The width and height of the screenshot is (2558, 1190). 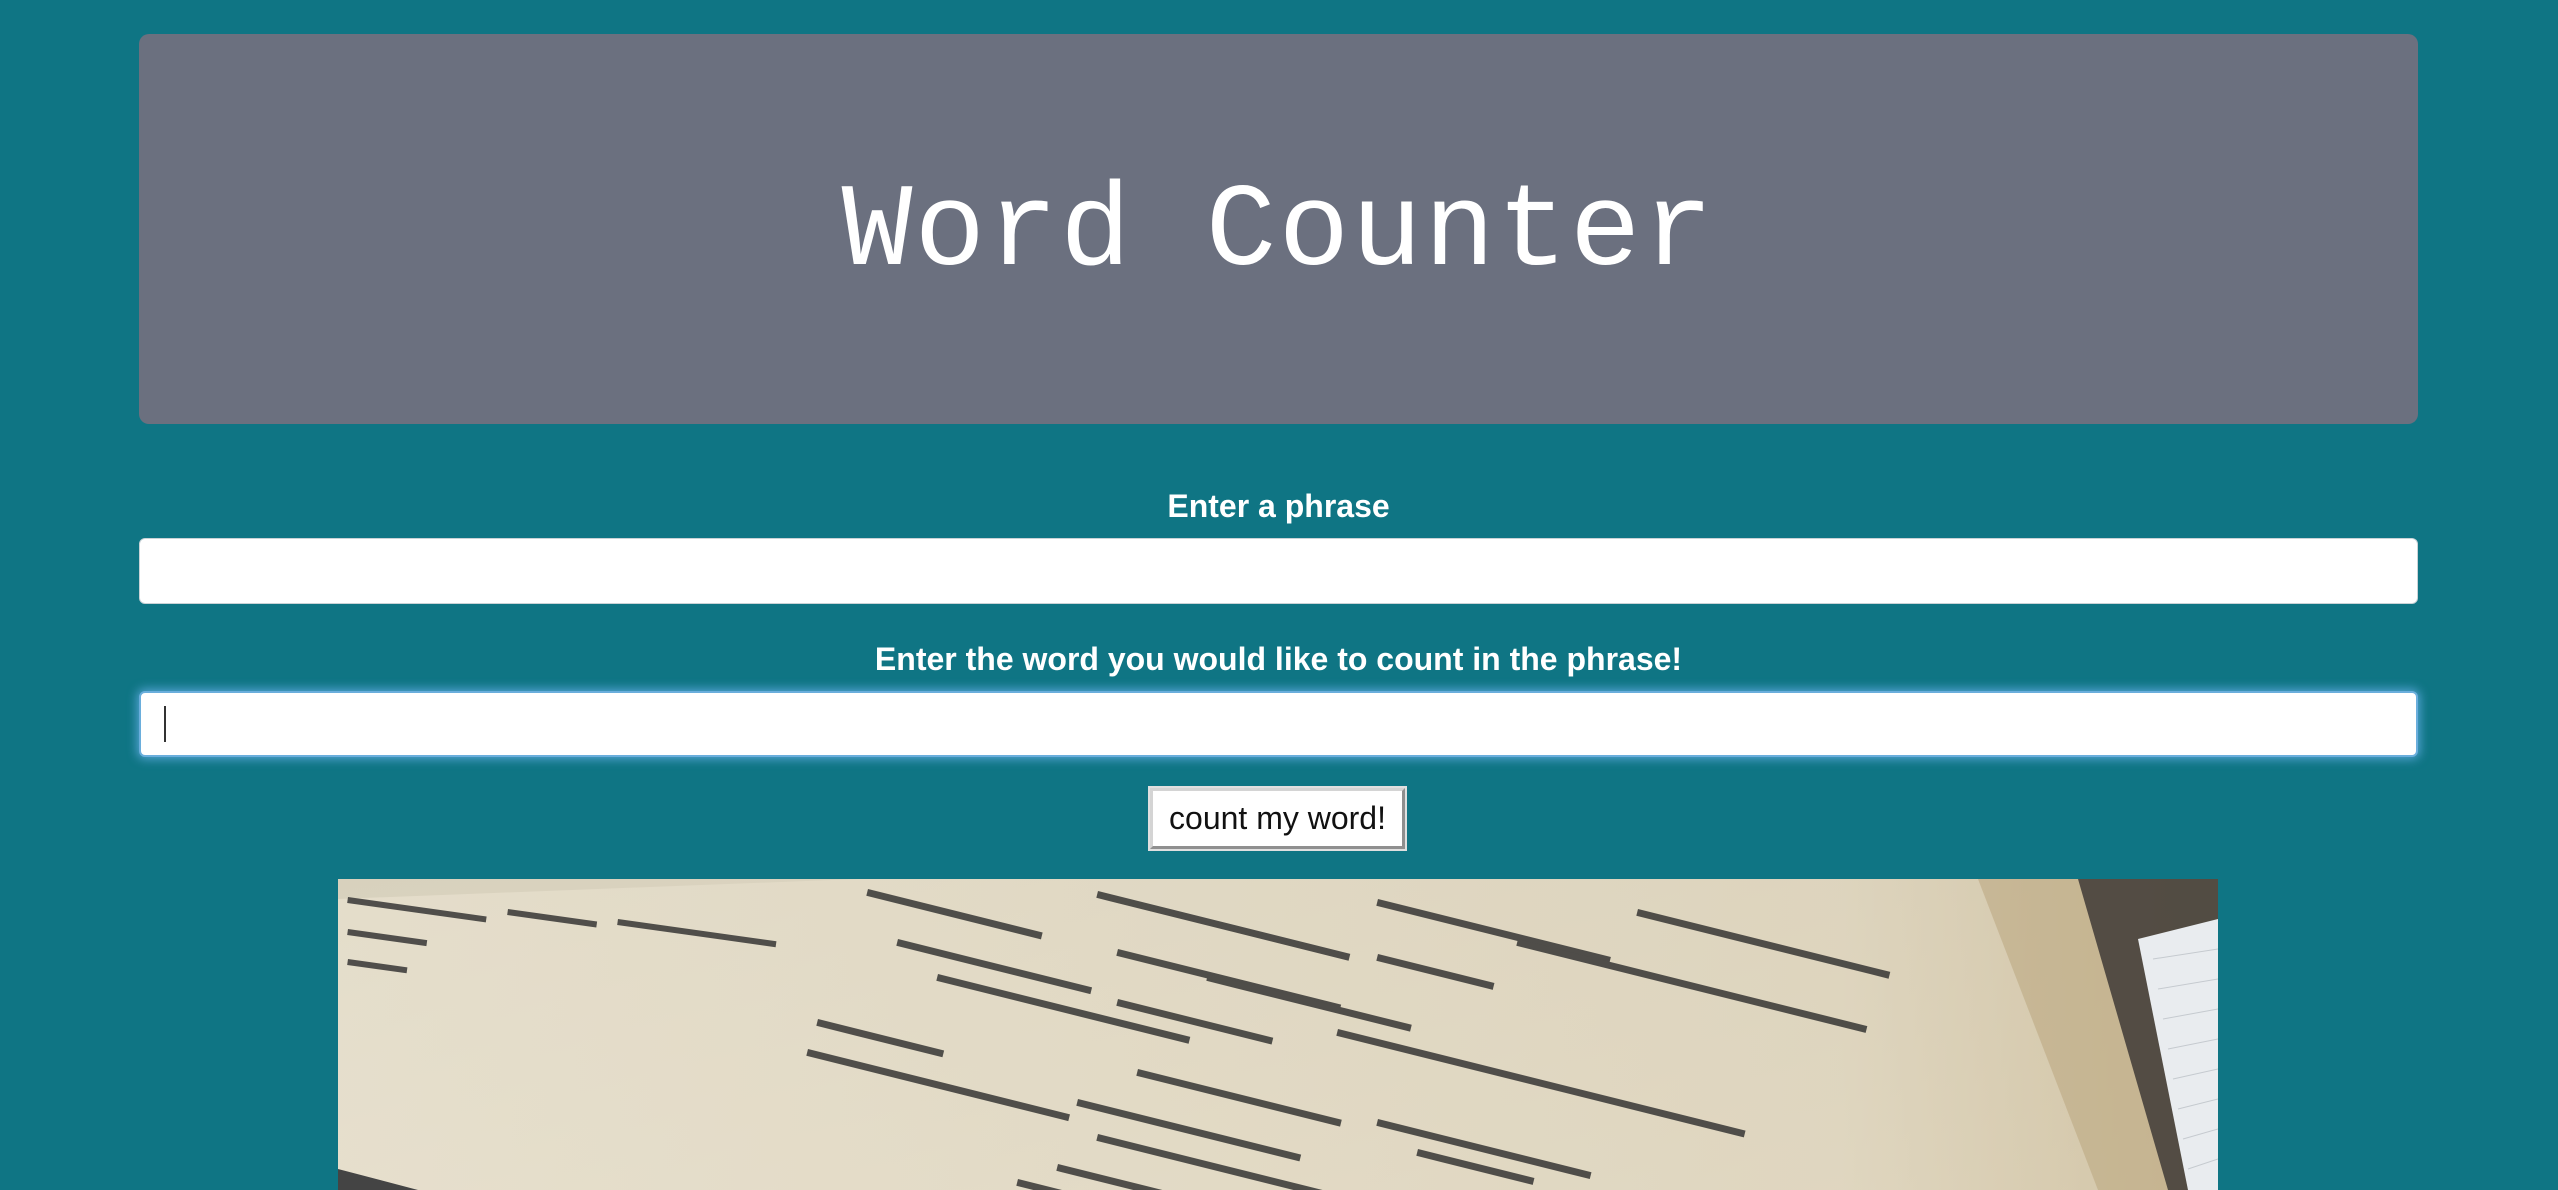 What do you see at coordinates (1278, 724) in the screenshot?
I see `word-input` at bounding box center [1278, 724].